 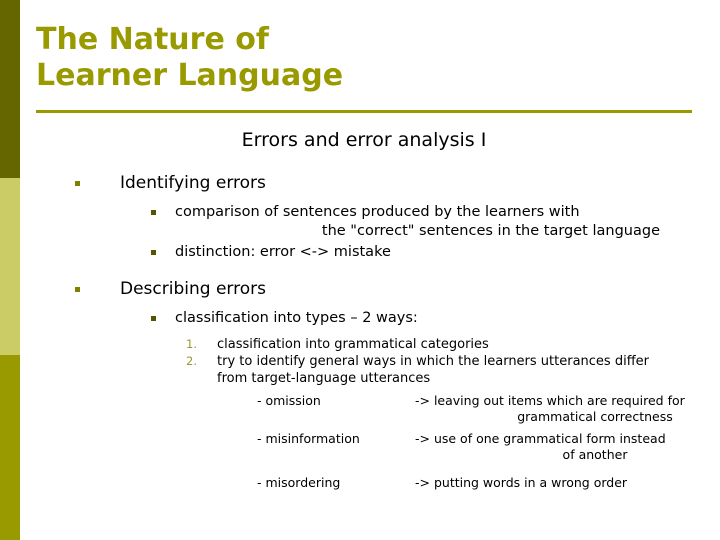 I want to click on sidebar-band-bottom, so click(x=10, y=447).